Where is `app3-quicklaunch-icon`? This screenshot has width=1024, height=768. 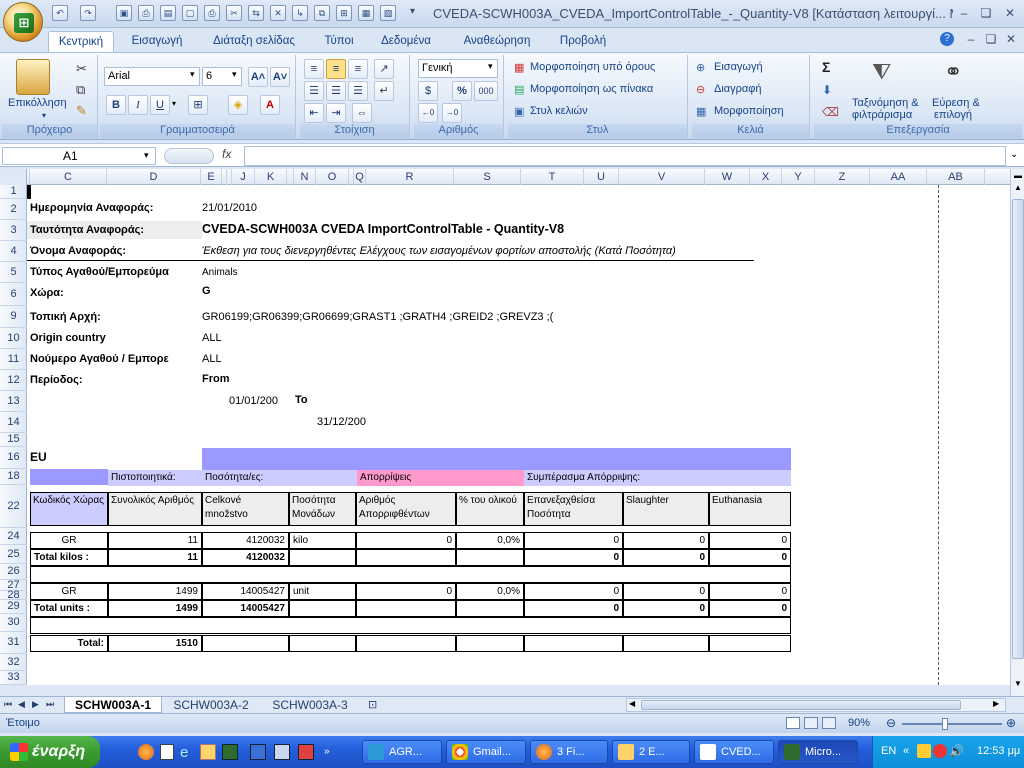
app3-quicklaunch-icon is located at coordinates (306, 752).